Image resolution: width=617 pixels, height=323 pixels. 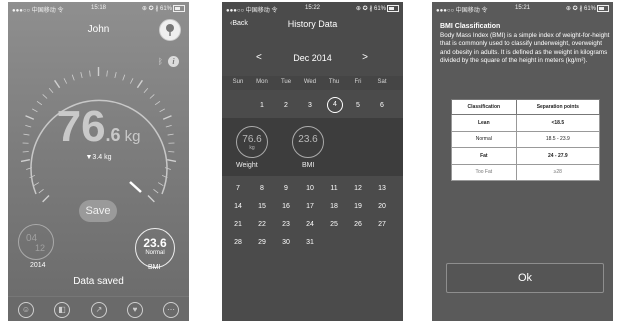 What do you see at coordinates (358, 206) in the screenshot?
I see `calendar-day: 19` at bounding box center [358, 206].